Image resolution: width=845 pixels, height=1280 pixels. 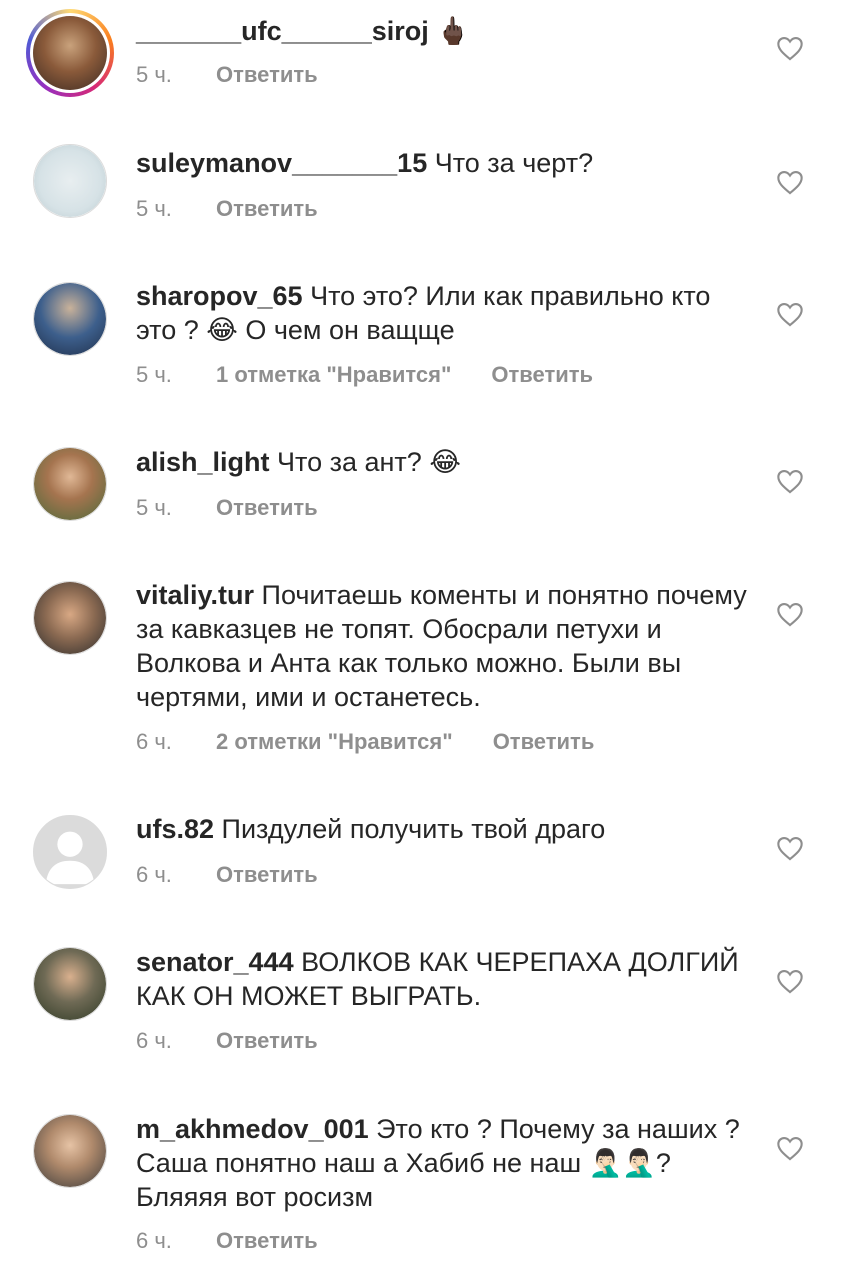 I want to click on likes-count: 2 отметки "Нравится", so click(x=334, y=742).